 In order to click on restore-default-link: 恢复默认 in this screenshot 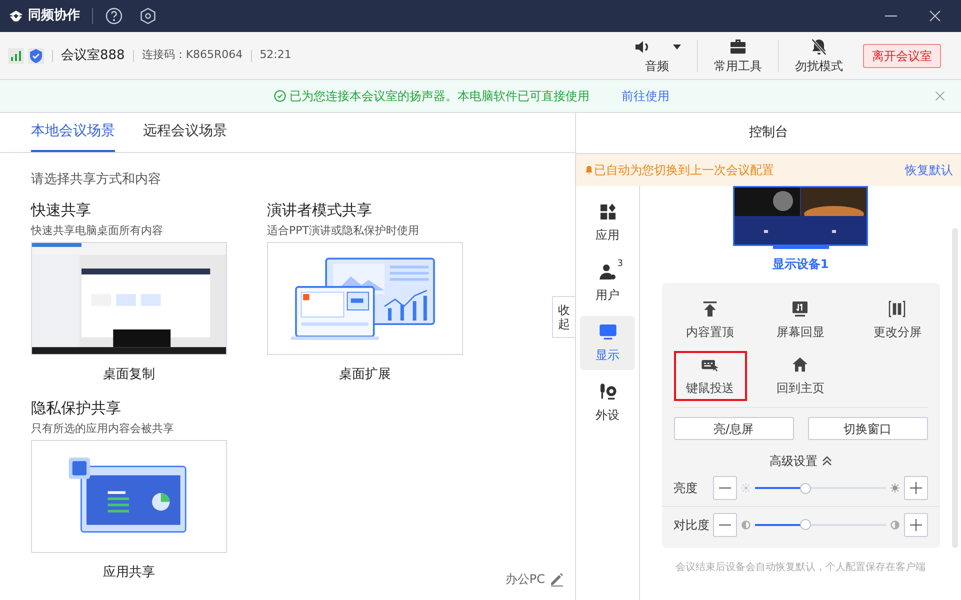, I will do `click(929, 170)`.